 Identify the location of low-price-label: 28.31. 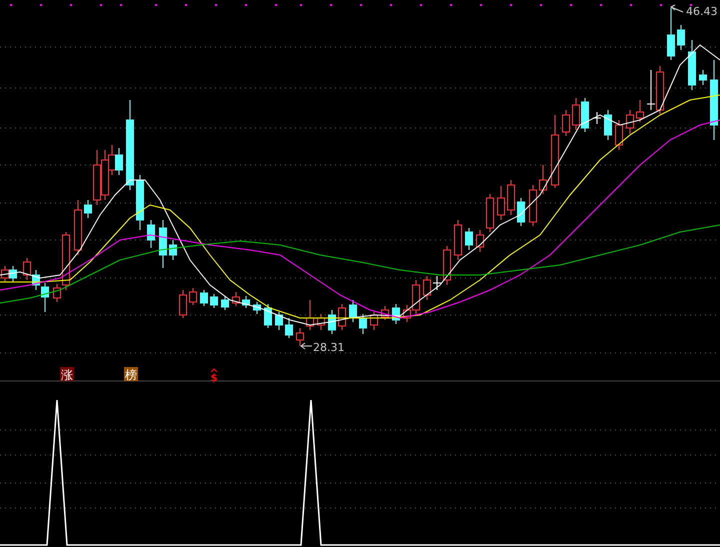
(328, 347).